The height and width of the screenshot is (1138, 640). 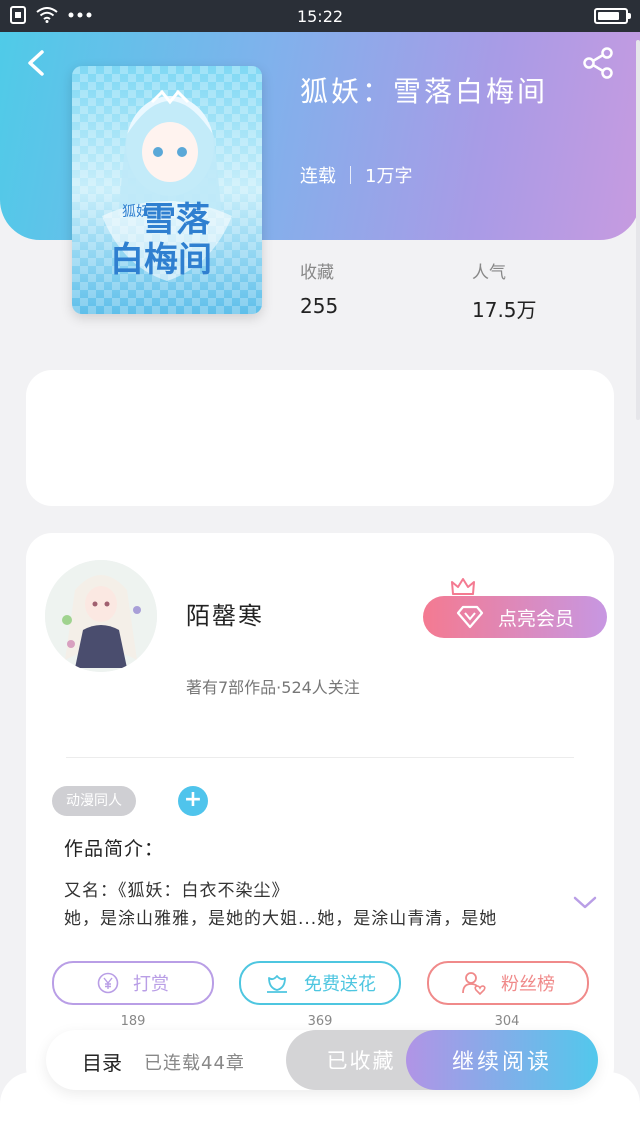 I want to click on status-bar: 15:22, so click(x=320, y=16).